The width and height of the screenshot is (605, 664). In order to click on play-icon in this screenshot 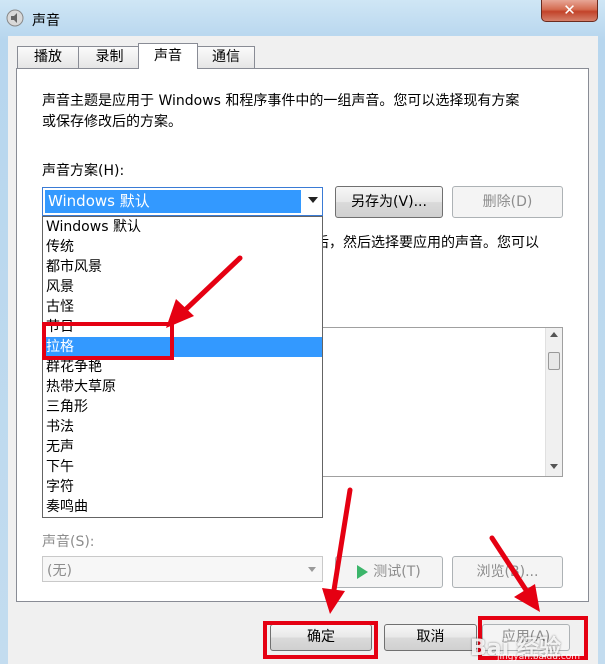, I will do `click(363, 572)`.